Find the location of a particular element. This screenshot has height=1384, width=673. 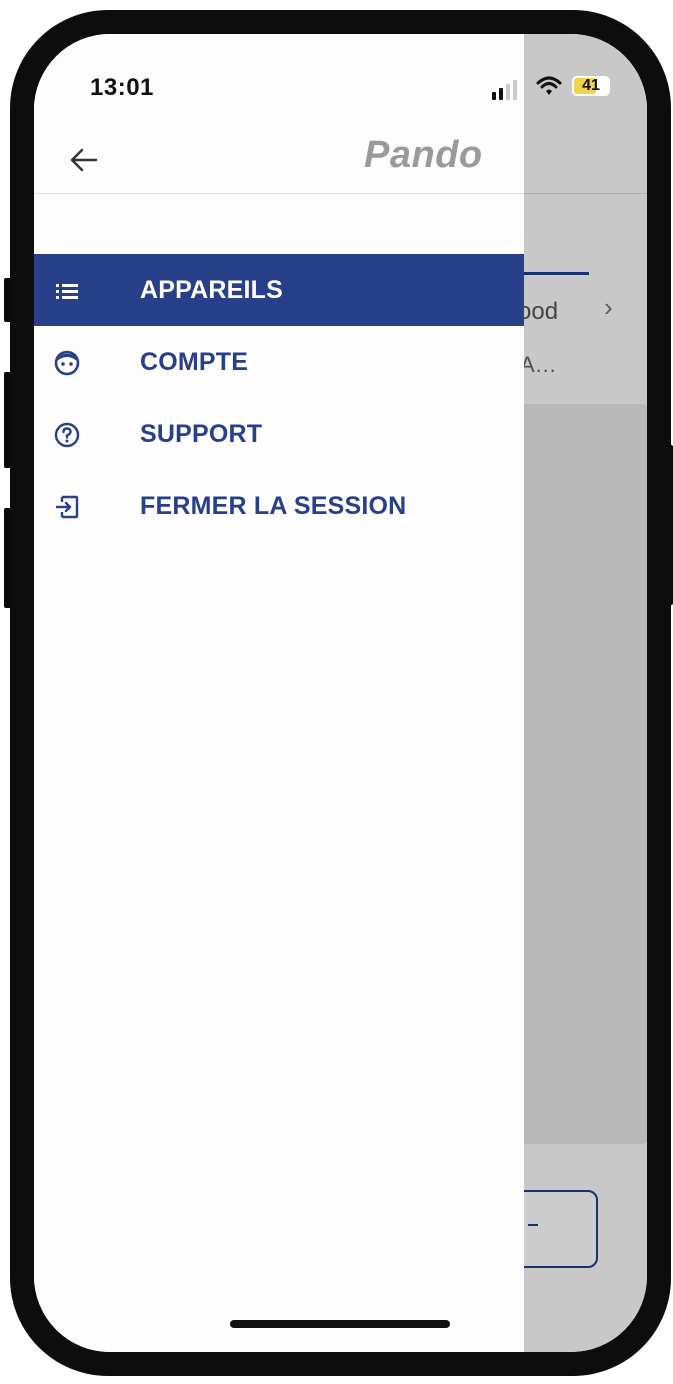

face-icon is located at coordinates (67, 363).